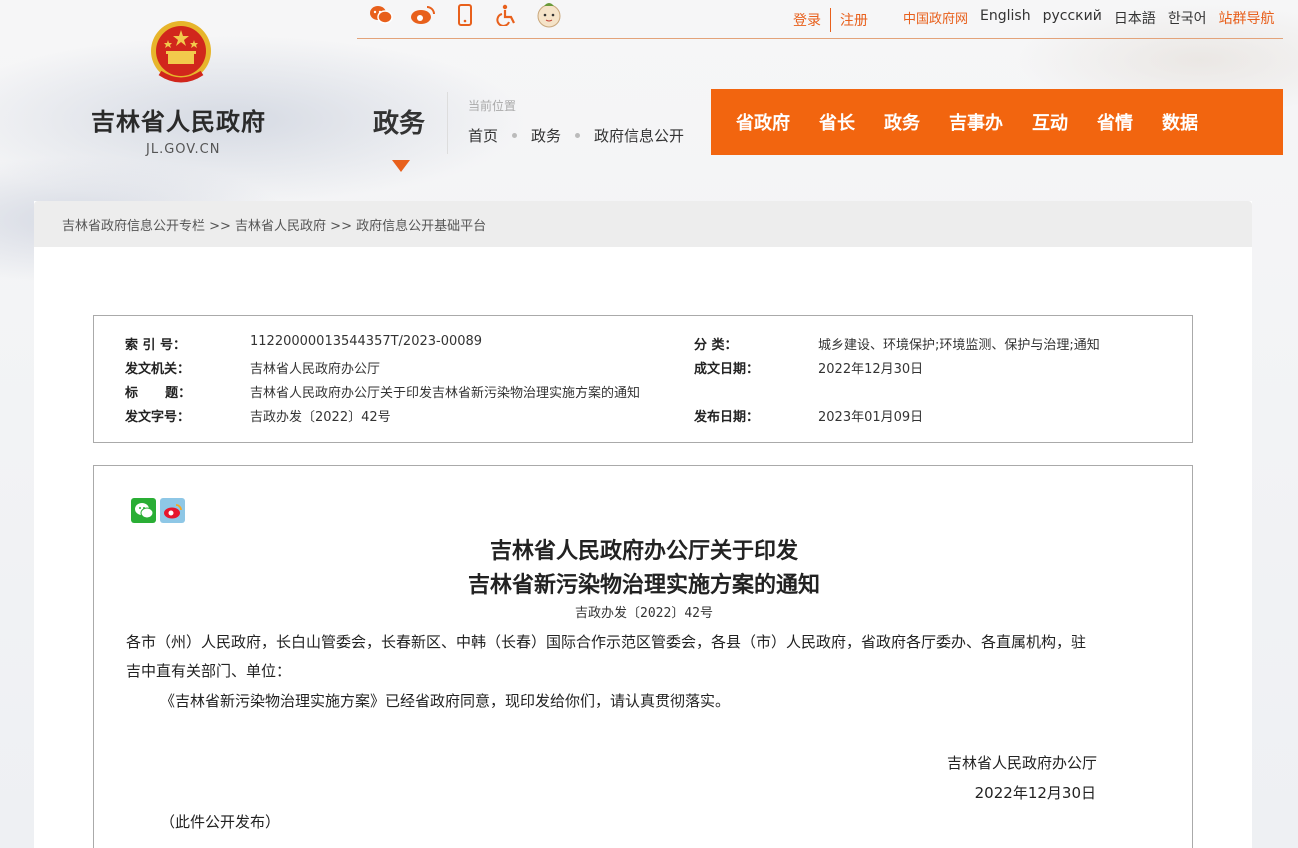  Describe the element at coordinates (902, 122) in the screenshot. I see `nav-affairs: 政务` at that location.